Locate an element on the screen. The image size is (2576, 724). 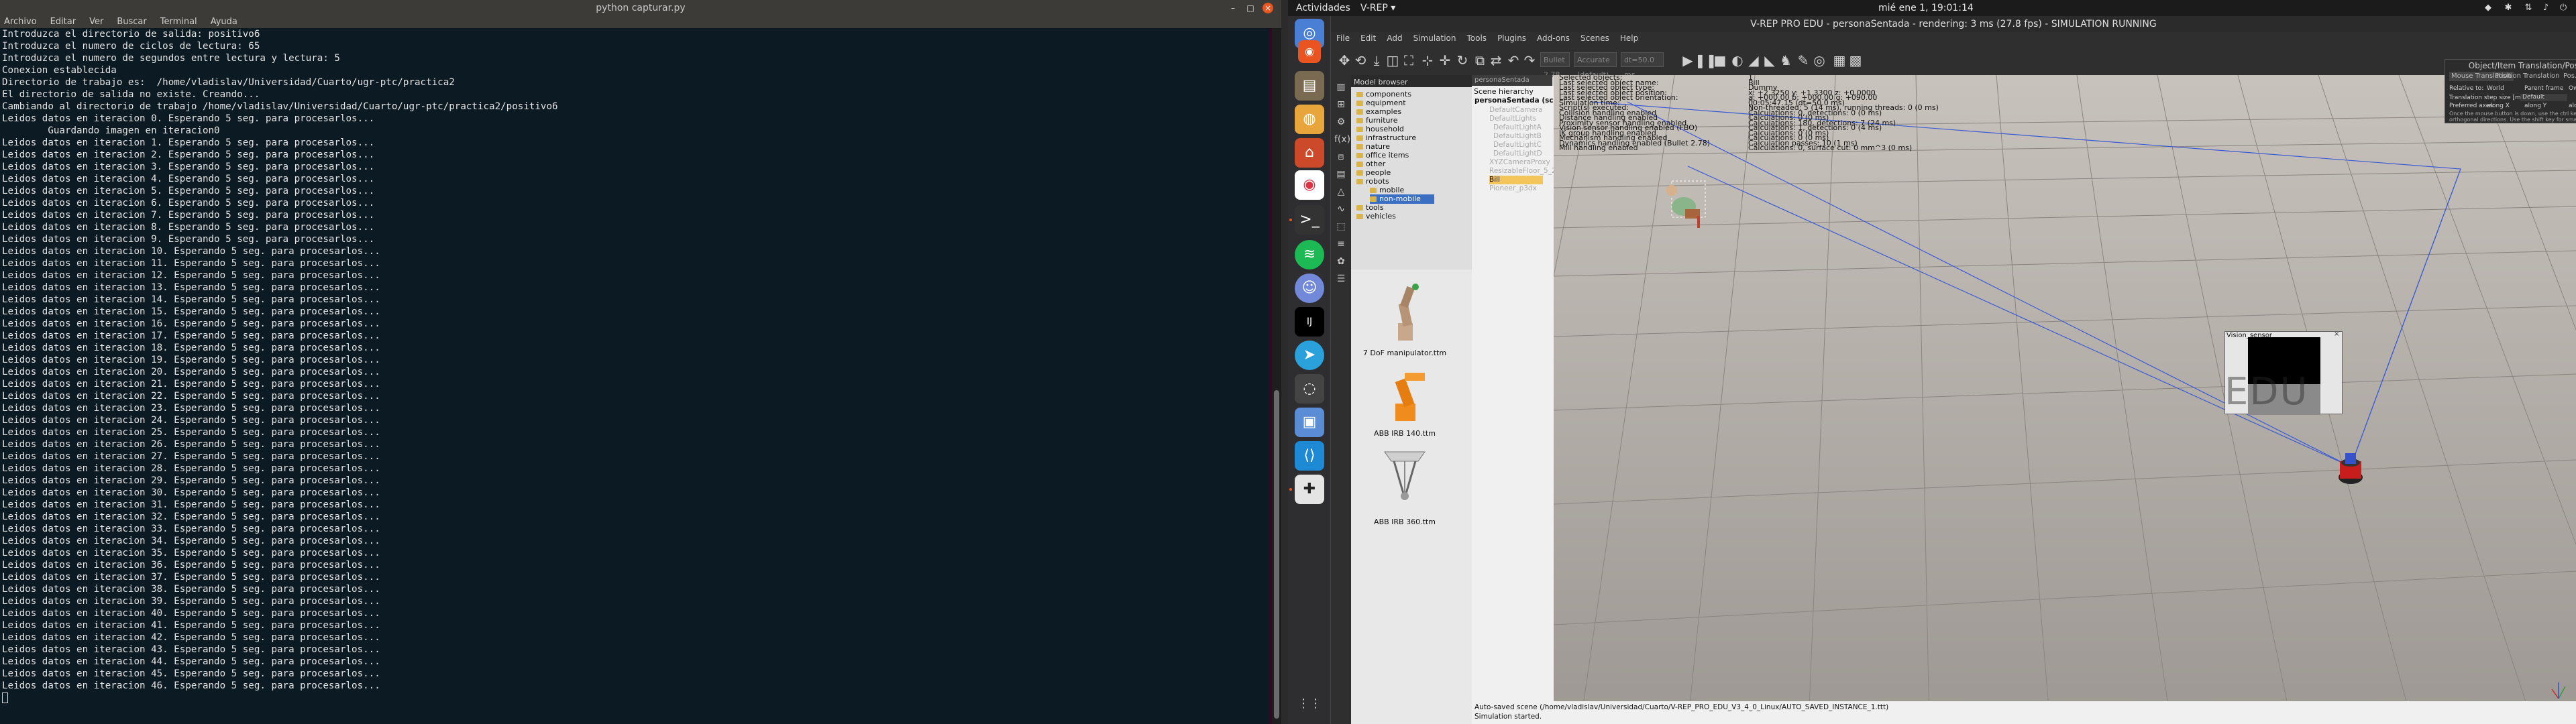
menu-addons: Add-ons is located at coordinates (1553, 38).